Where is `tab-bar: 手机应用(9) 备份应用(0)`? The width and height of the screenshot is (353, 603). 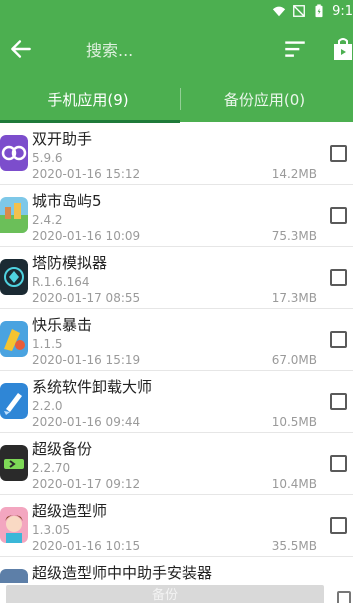 tab-bar: 手机应用(9) 备份应用(0) is located at coordinates (176, 99).